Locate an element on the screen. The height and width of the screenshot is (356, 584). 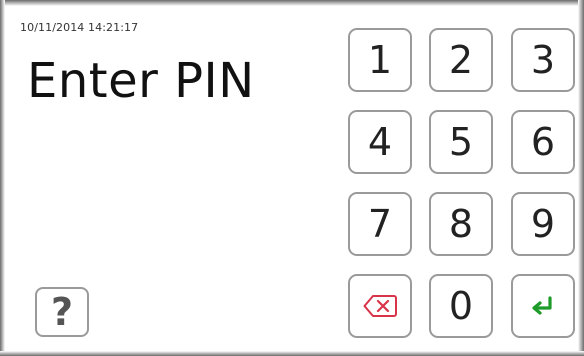
keypad-key-0: 0 is located at coordinates (461, 306).